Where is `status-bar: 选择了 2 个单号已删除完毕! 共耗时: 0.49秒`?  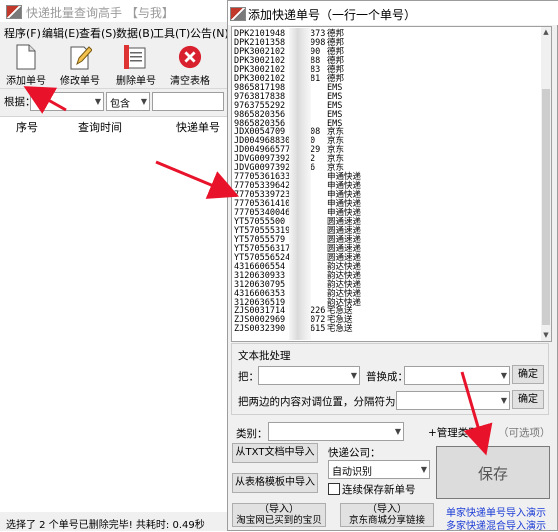
status-bar: 选择了 2 个单号已删除完毕! 共耗时: 0.49秒 is located at coordinates (116, 522).